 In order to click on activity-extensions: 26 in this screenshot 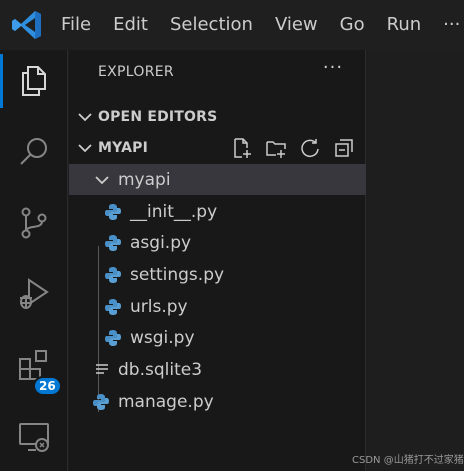, I will do `click(34, 365)`.